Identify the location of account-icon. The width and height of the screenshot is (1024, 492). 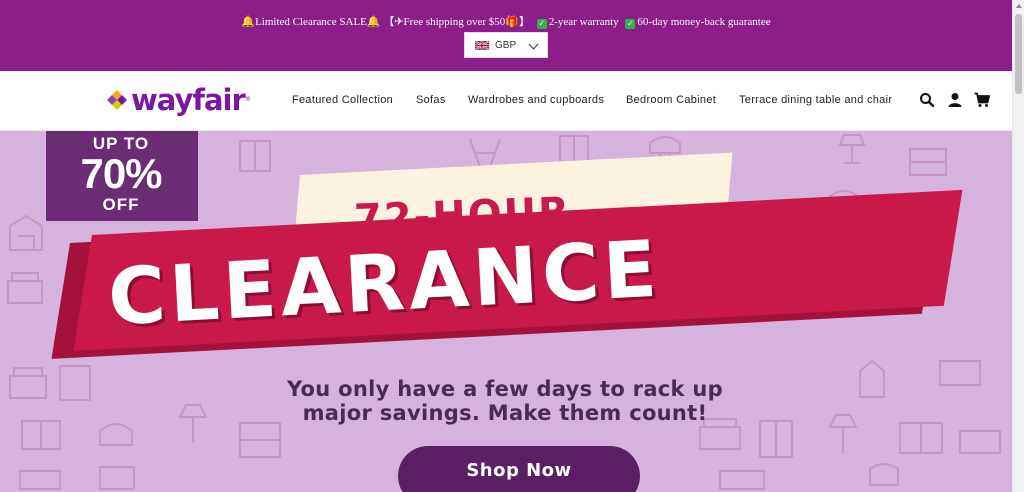
(955, 100).